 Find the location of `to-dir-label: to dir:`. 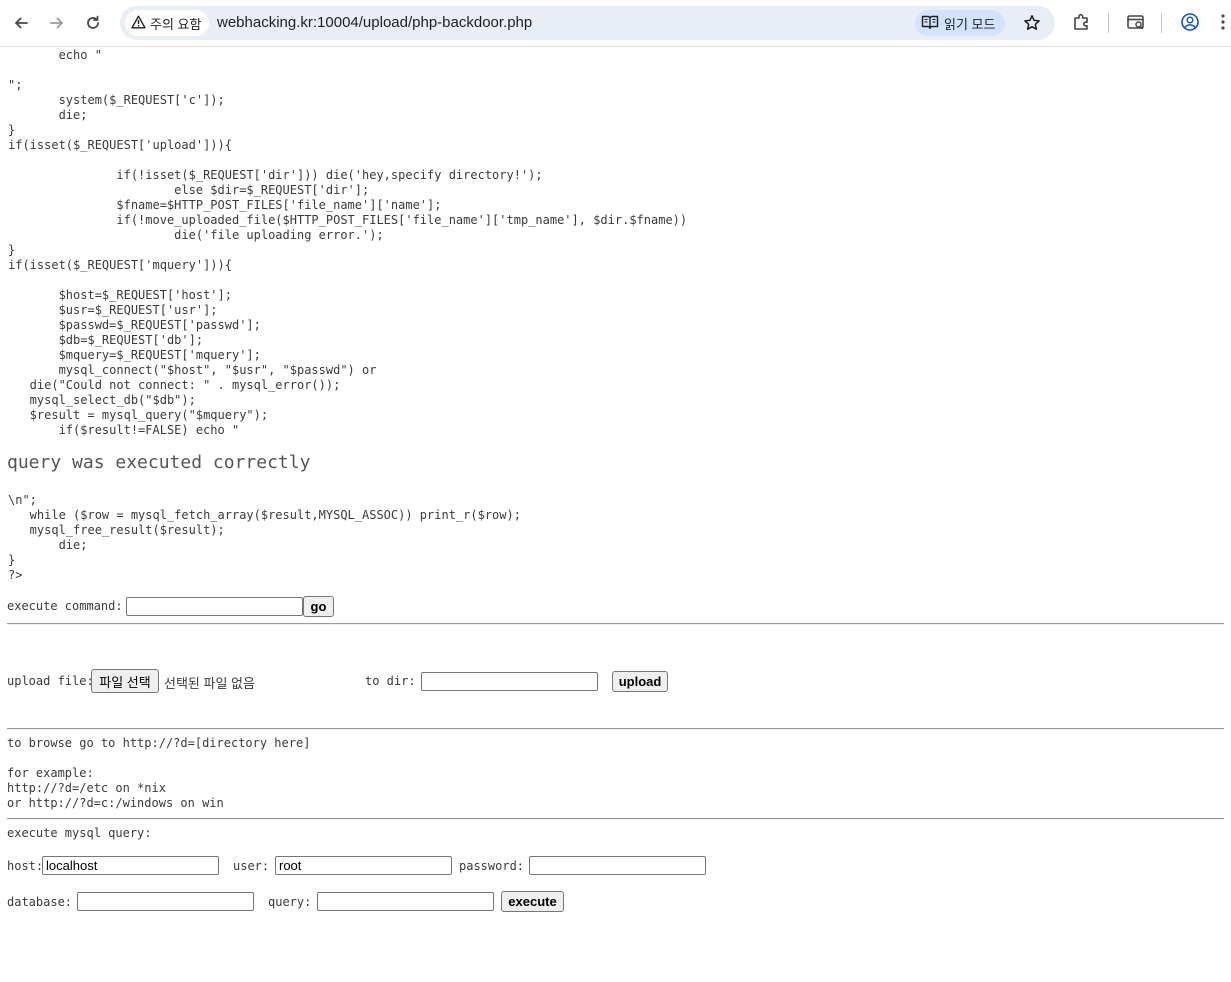

to-dir-label: to dir: is located at coordinates (390, 681).